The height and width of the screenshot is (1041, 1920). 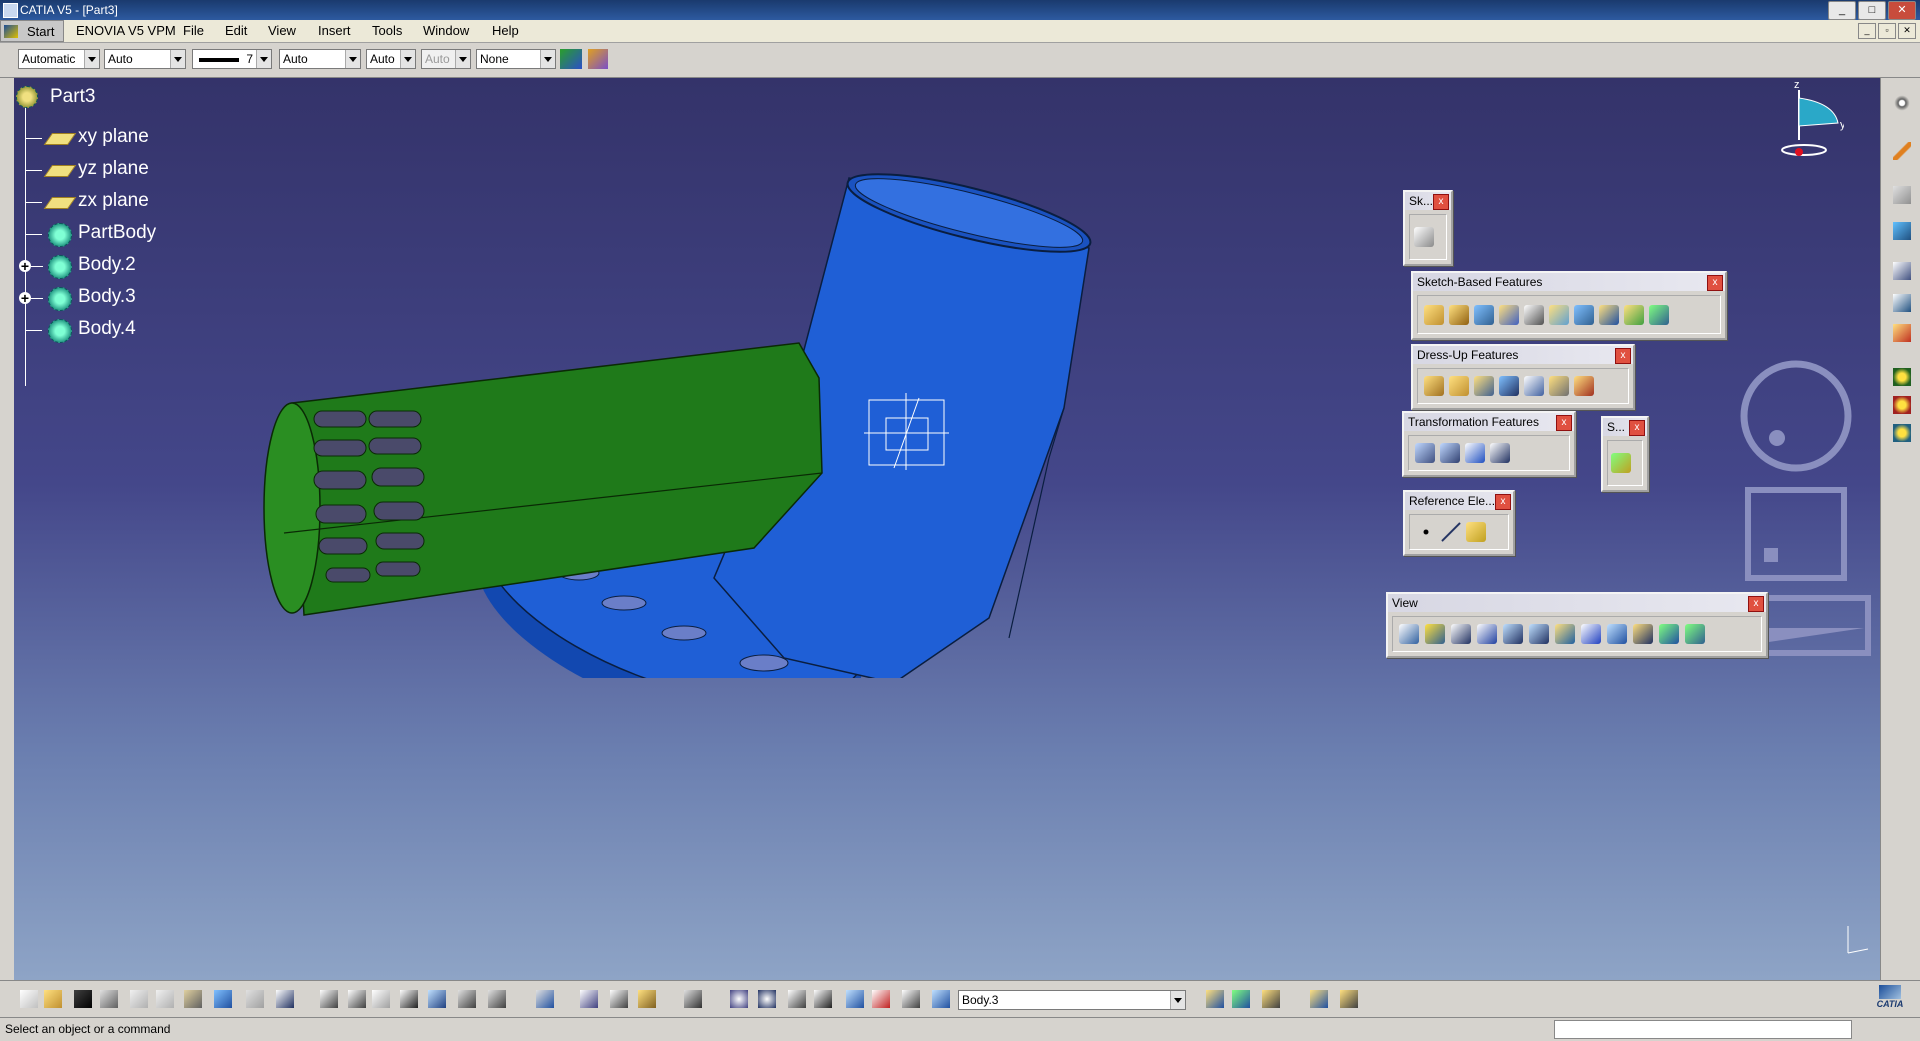 I want to click on cut-icon, so click(x=139, y=999).